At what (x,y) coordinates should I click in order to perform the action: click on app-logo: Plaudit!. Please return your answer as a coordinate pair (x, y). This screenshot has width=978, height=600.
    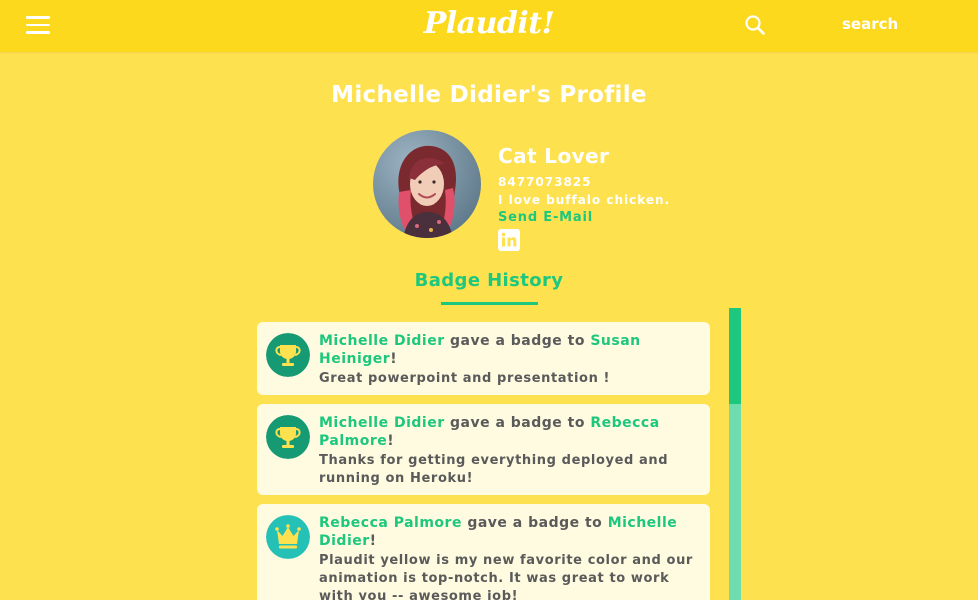
    Looking at the image, I should click on (489, 23).